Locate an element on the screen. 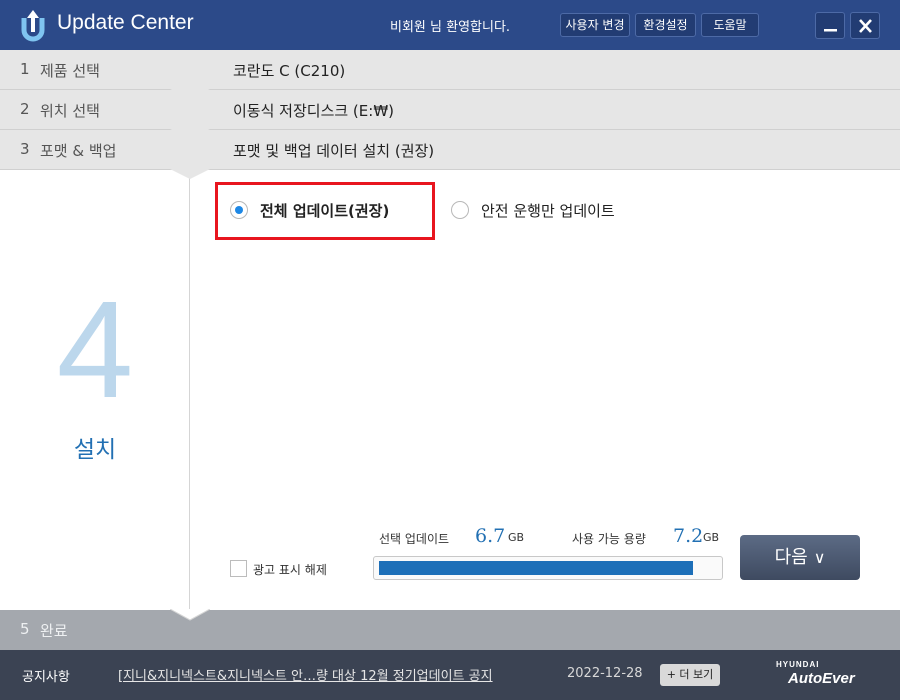  step-number: 2 is located at coordinates (25, 109).